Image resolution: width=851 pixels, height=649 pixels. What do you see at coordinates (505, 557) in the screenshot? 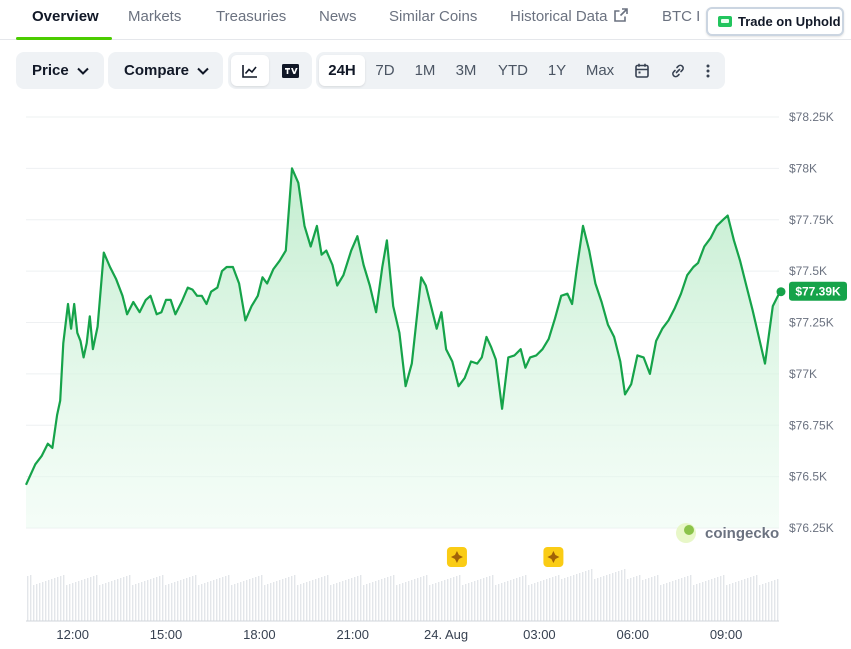
I see `event-markers` at bounding box center [505, 557].